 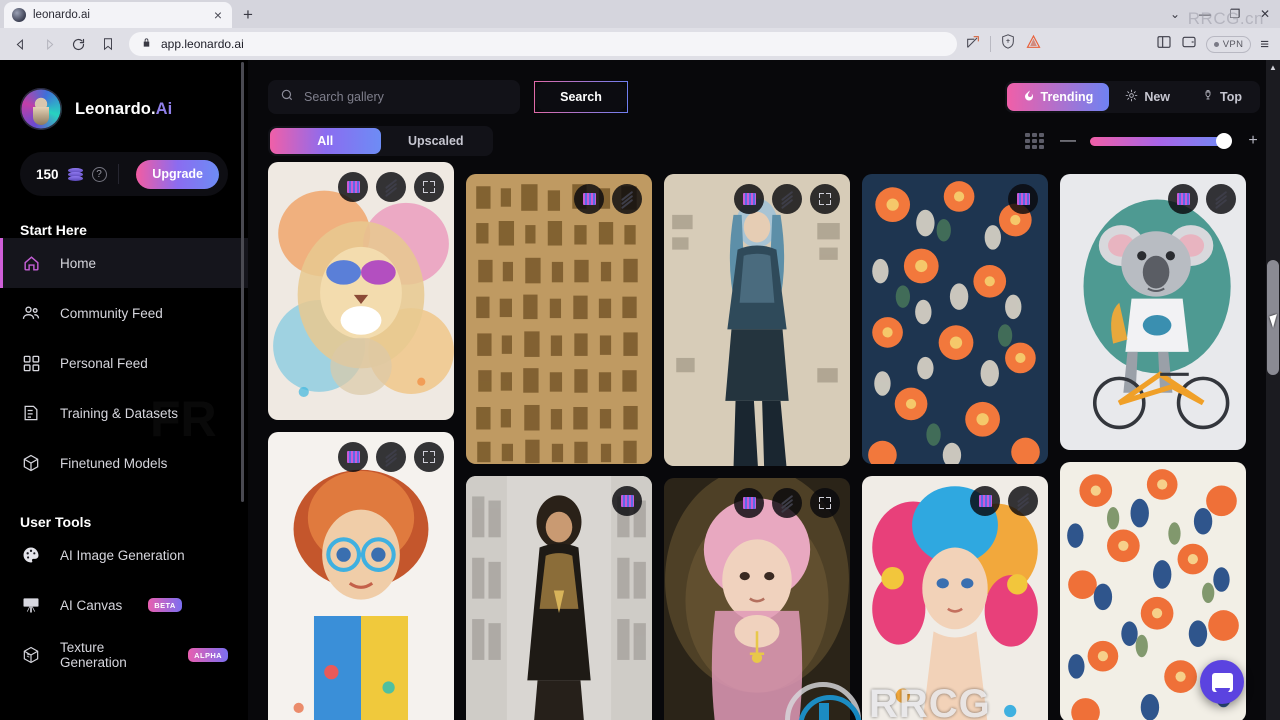 What do you see at coordinates (1231, 97) in the screenshot?
I see `tab-label: Top` at bounding box center [1231, 97].